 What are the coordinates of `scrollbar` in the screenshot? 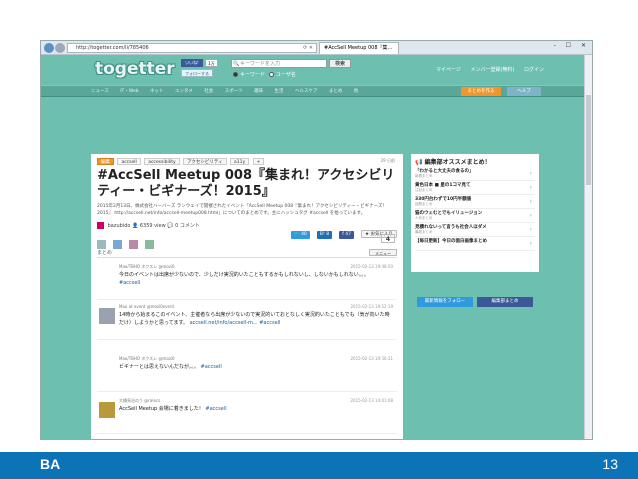 It's located at (588, 247).